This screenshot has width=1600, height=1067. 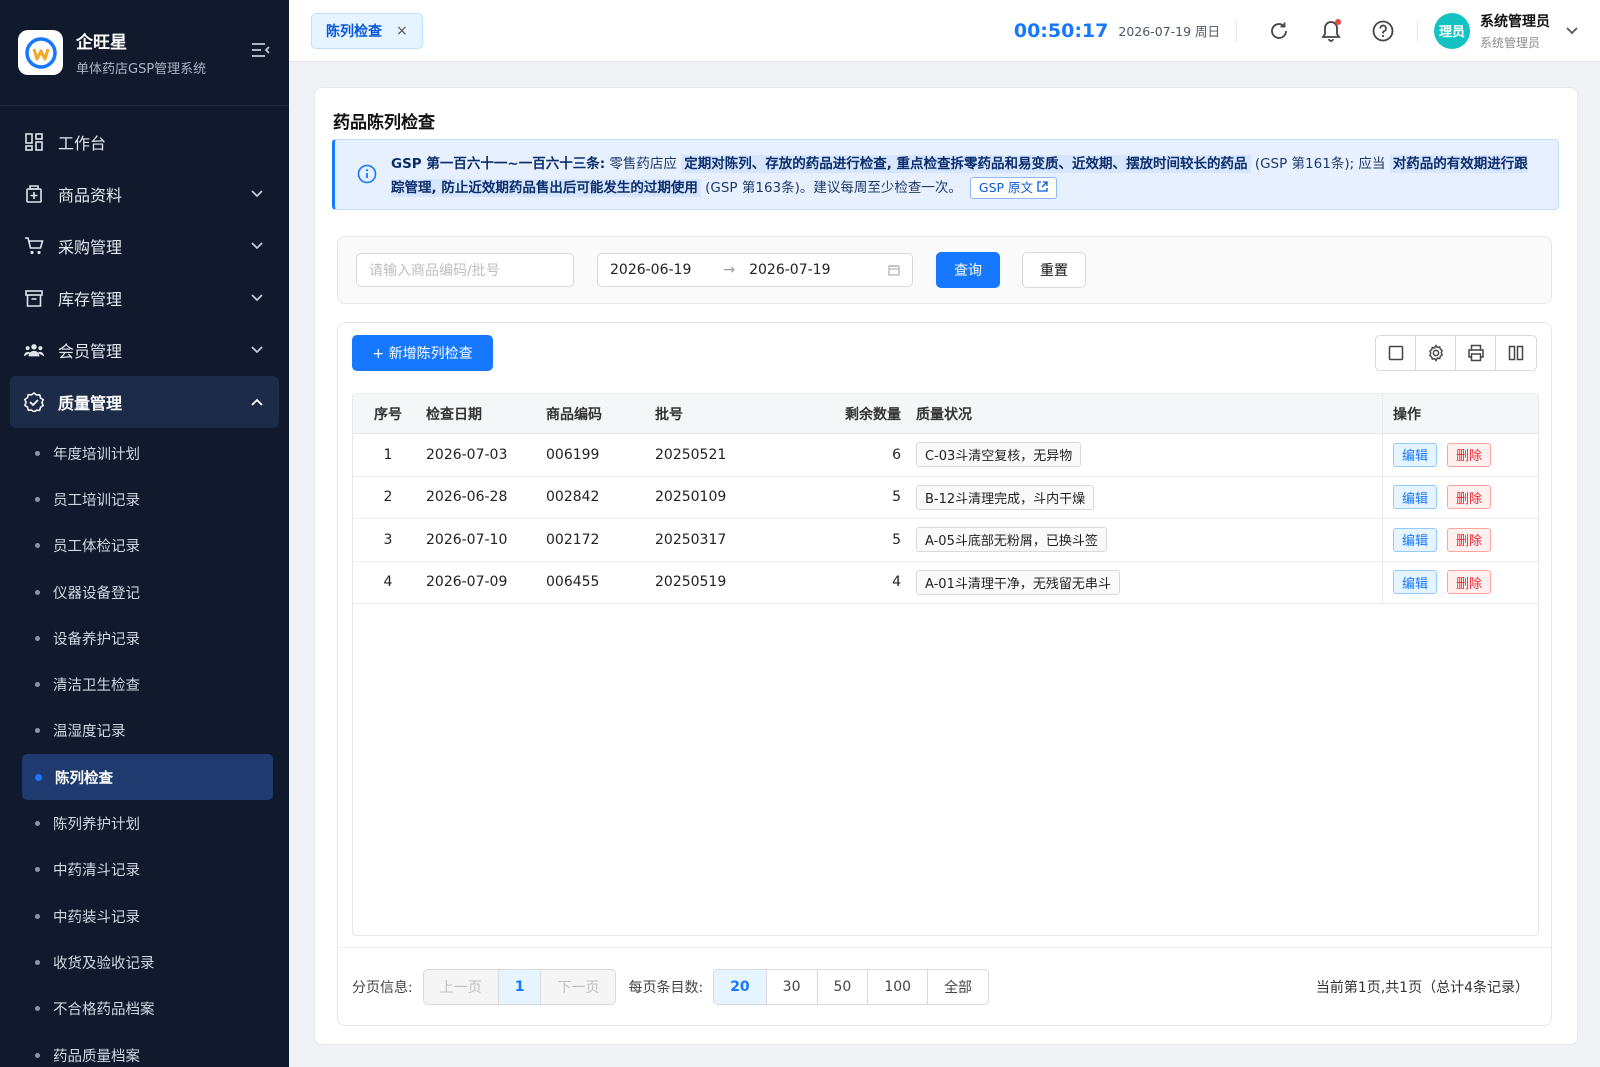 What do you see at coordinates (651, 270) in the screenshot?
I see `date-start: 2026-06-19` at bounding box center [651, 270].